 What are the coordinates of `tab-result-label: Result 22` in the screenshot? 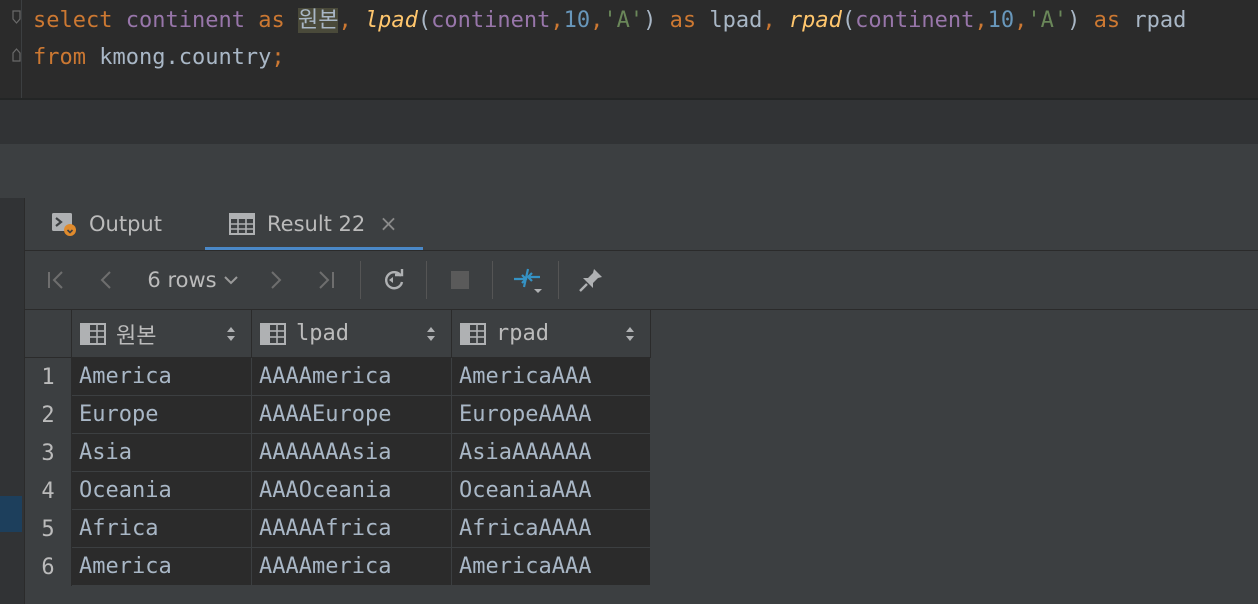 It's located at (316, 224).